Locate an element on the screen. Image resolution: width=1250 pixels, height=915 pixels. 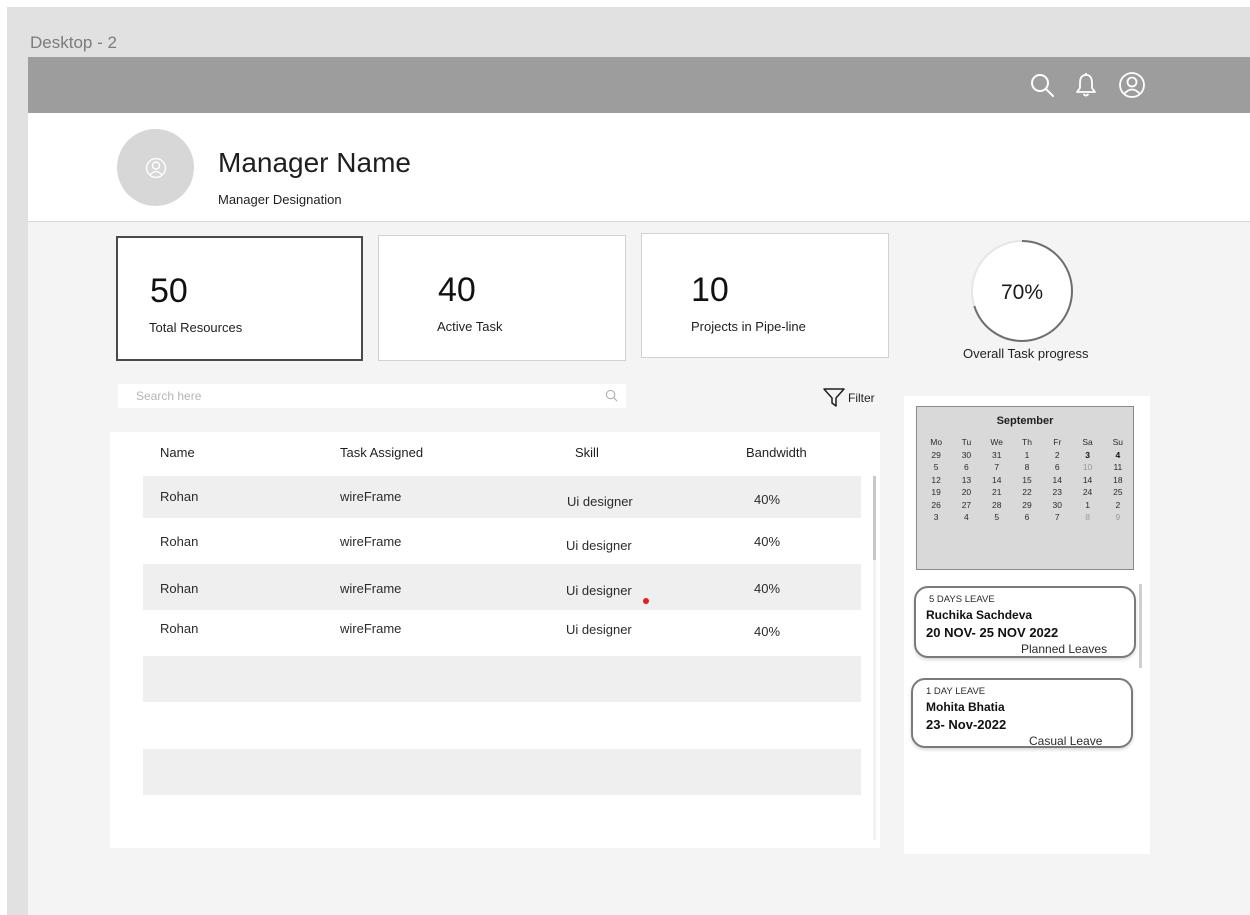
progress-label: Overall Task progress is located at coordinates (1026, 353).